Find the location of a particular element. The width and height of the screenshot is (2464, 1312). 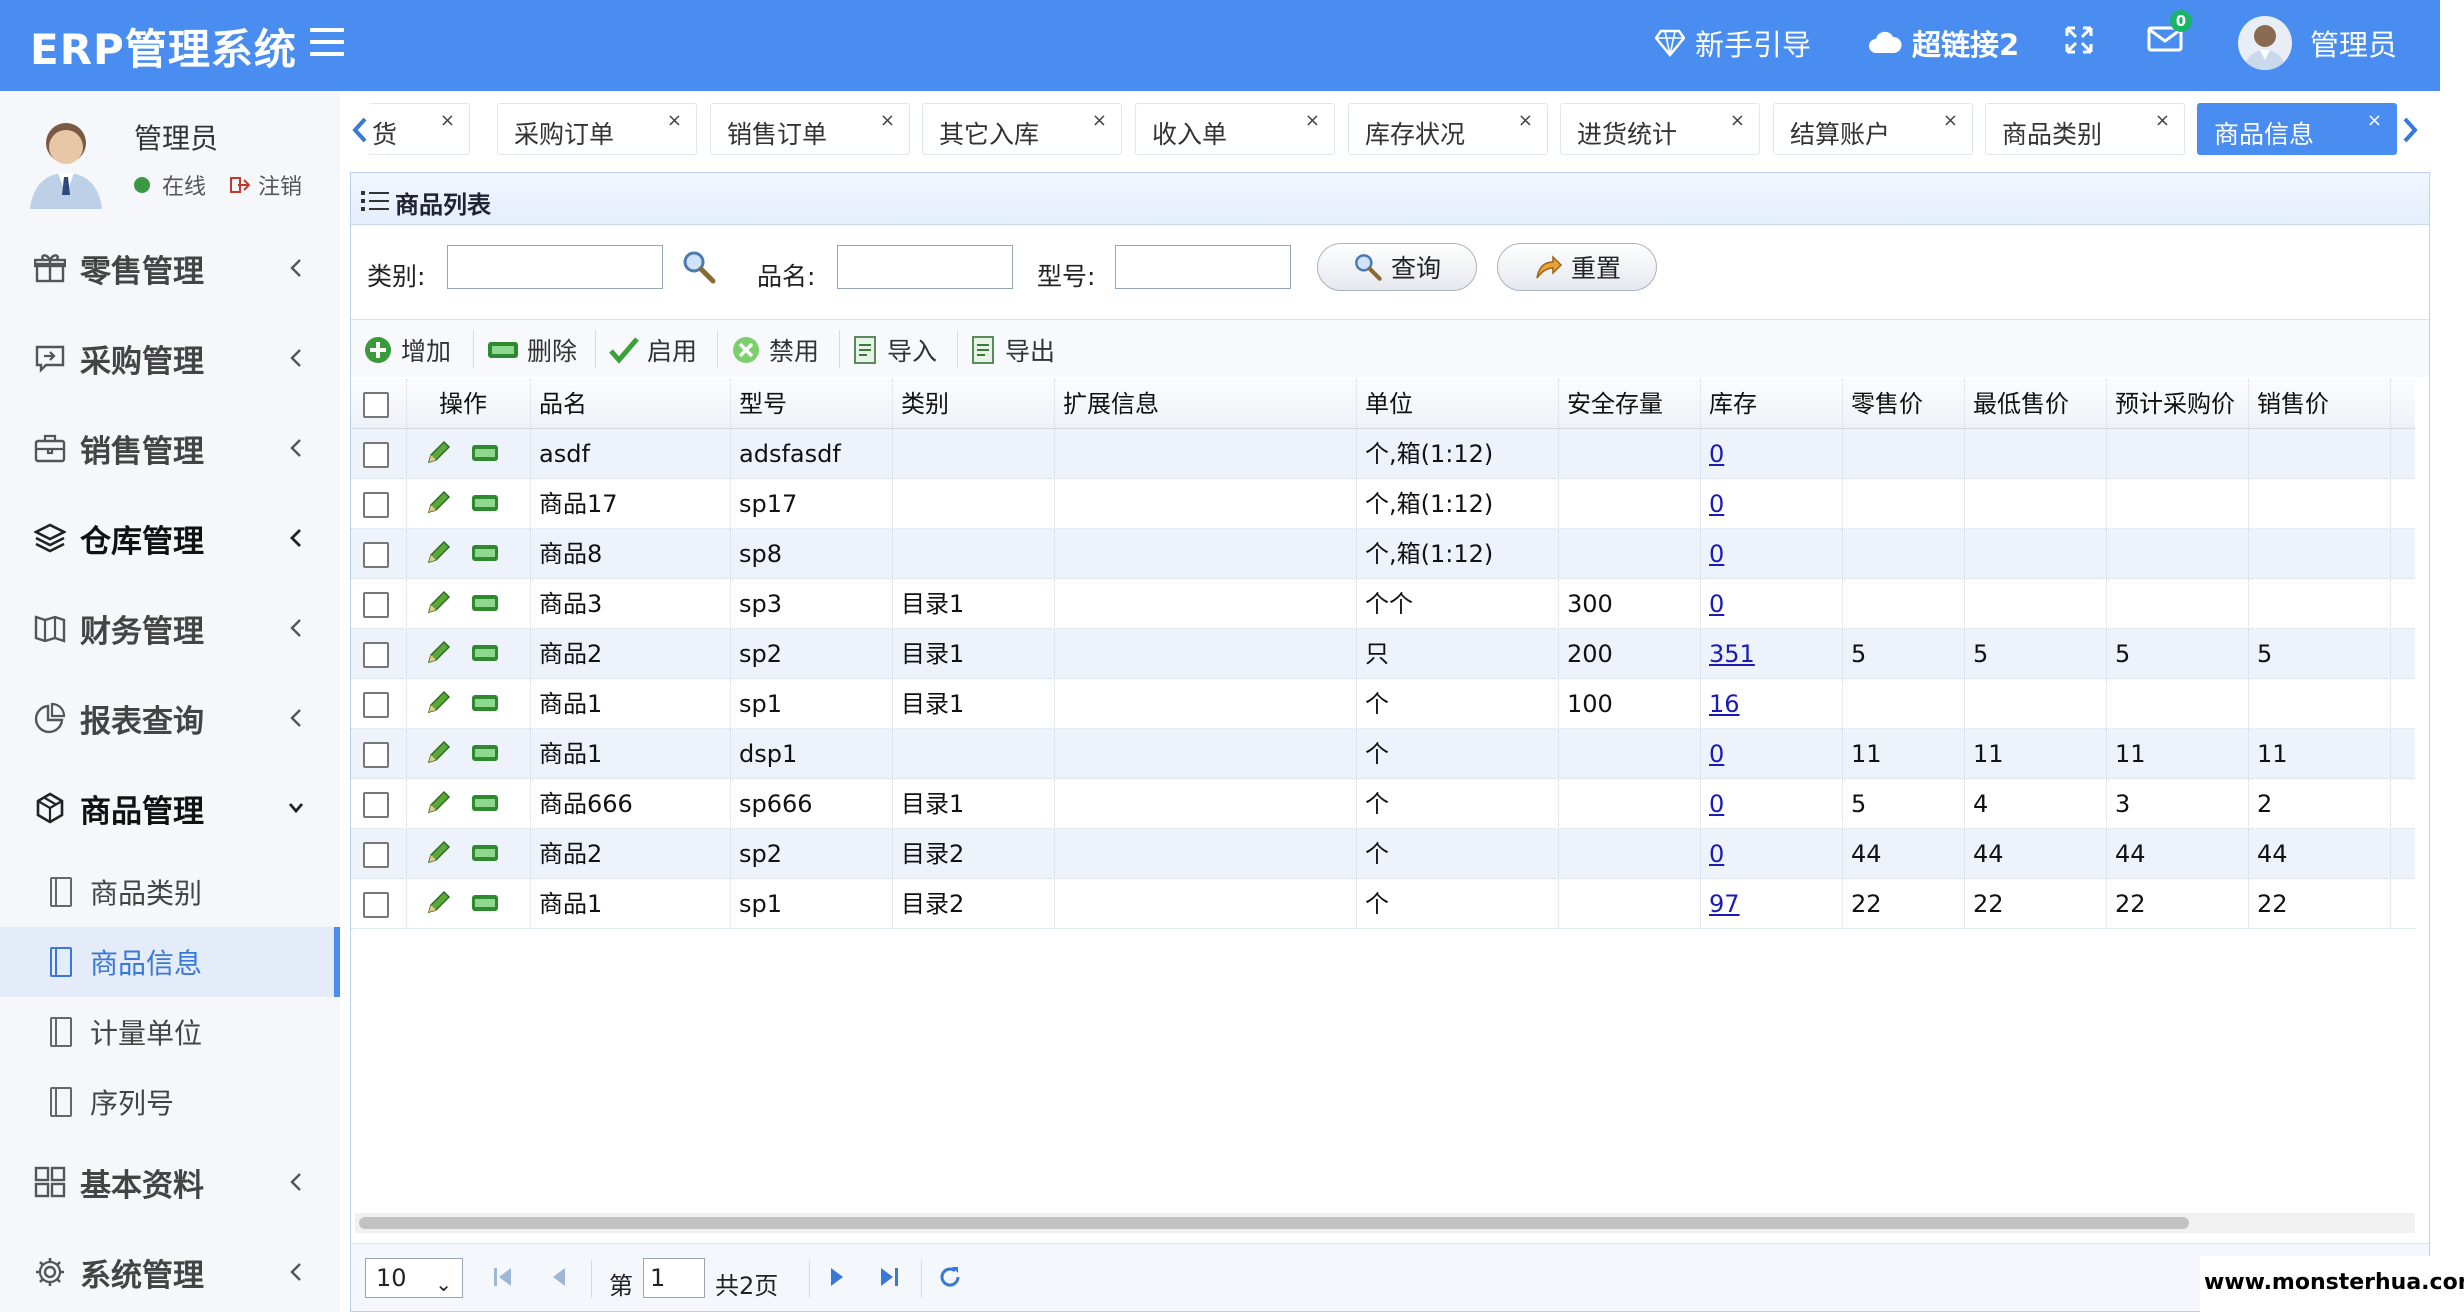

table-row: 商品3 sp3 目录1 个个 300 0 is located at coordinates (1383, 604).